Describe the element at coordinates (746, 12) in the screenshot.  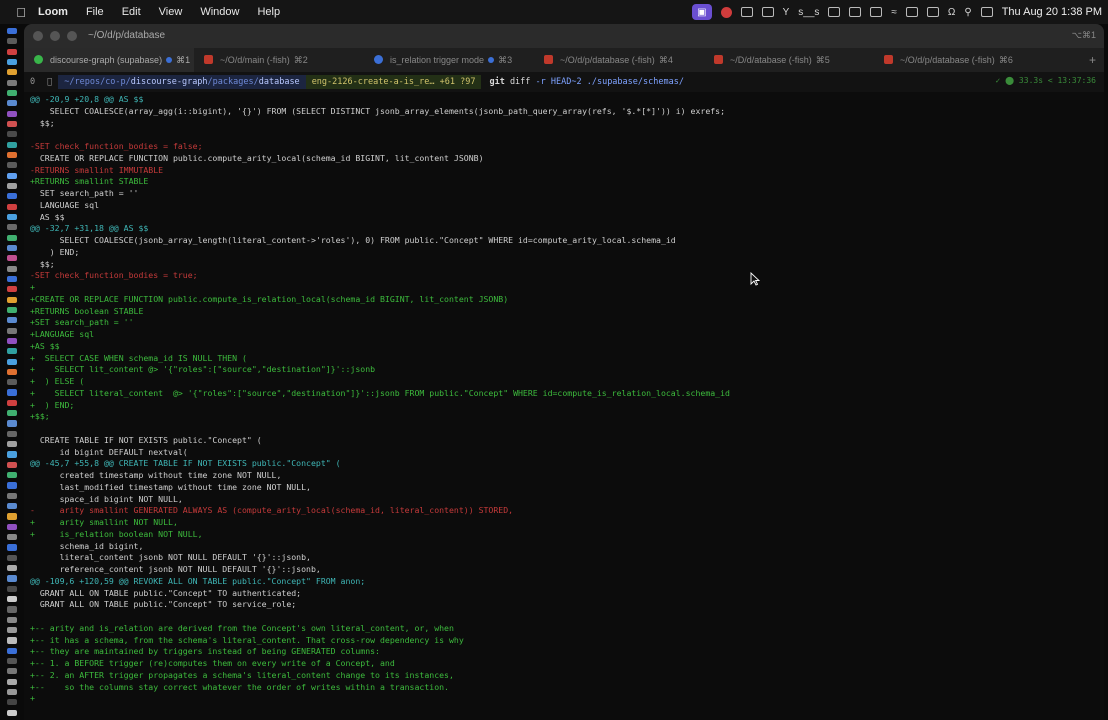
I see `warning-icon` at that location.